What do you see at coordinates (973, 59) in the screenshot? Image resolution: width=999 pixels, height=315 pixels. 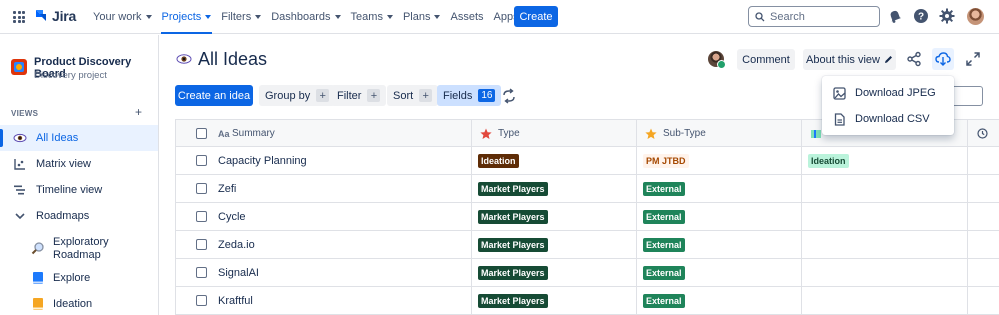 I see `fullscreen-icon` at bounding box center [973, 59].